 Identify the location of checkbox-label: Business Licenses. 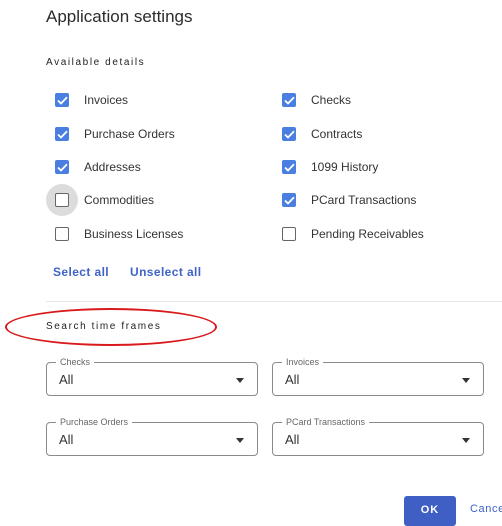
(134, 234).